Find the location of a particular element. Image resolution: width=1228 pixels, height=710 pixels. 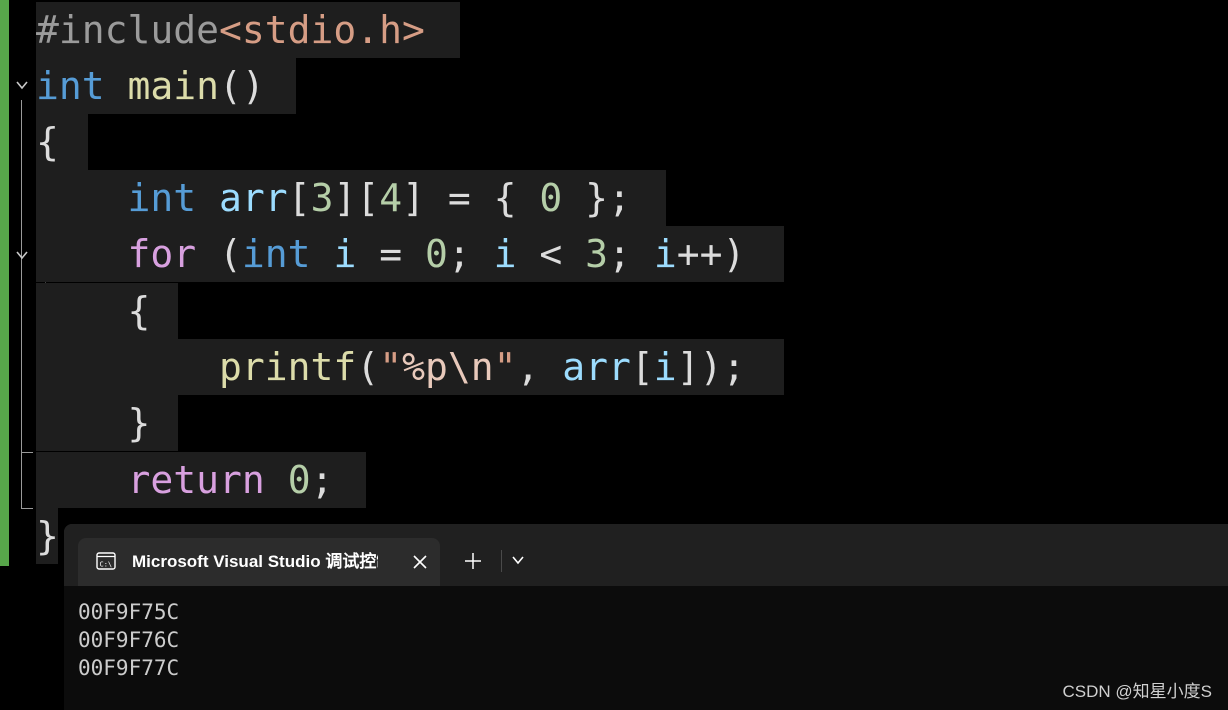

code-token: , is located at coordinates (539, 367).